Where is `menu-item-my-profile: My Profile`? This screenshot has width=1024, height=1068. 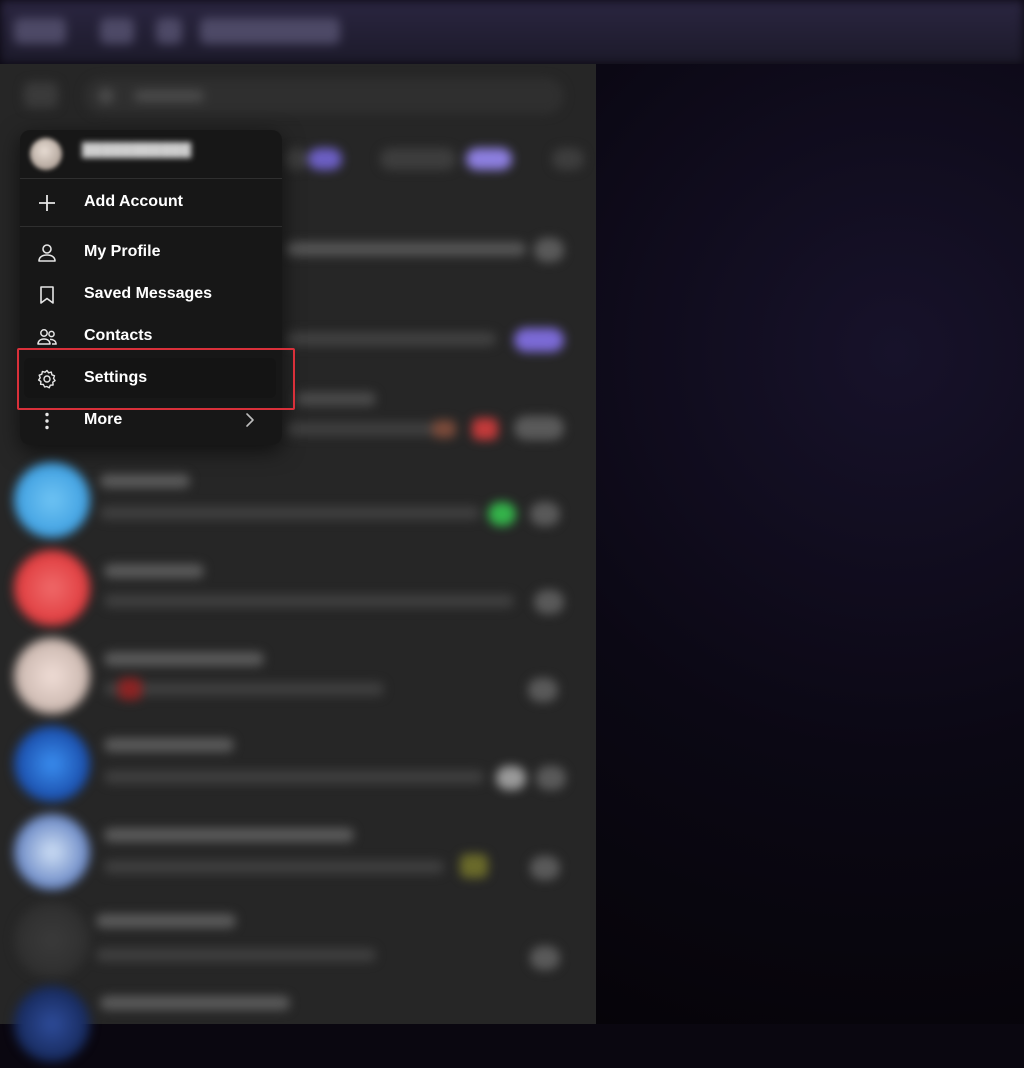 menu-item-my-profile: My Profile is located at coordinates (151, 252).